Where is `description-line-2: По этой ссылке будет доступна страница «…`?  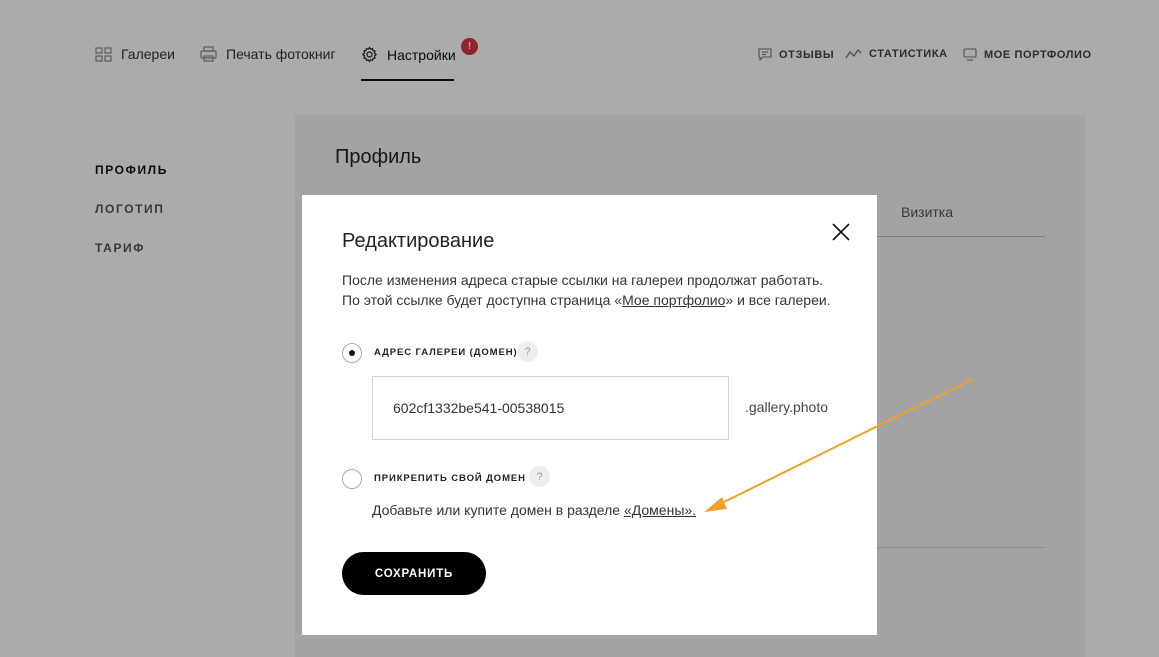 description-line-2: По этой ссылке будет доступна страница «… is located at coordinates (597, 300).